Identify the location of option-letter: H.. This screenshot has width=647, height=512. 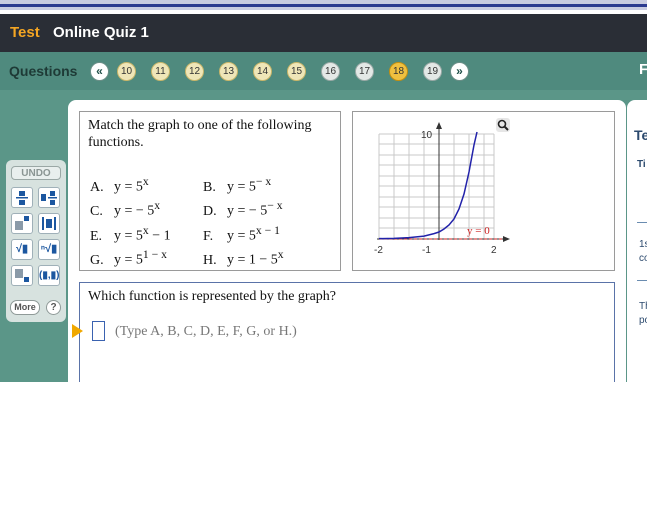
(210, 260).